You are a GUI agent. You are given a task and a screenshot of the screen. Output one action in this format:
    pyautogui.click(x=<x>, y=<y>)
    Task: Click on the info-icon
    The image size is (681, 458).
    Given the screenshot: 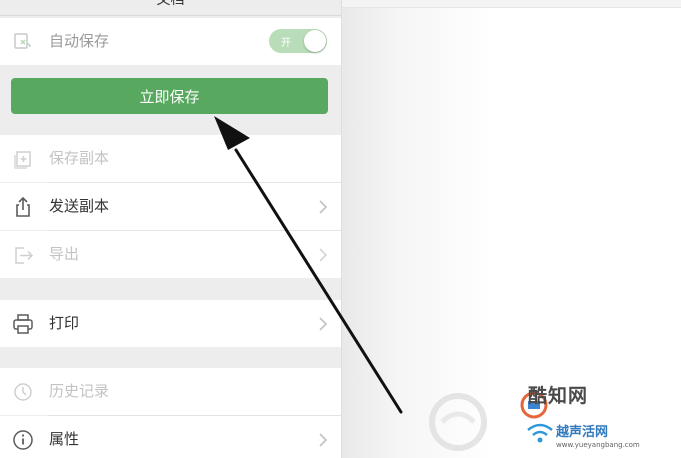 What is the action you would take?
    pyautogui.click(x=23, y=440)
    